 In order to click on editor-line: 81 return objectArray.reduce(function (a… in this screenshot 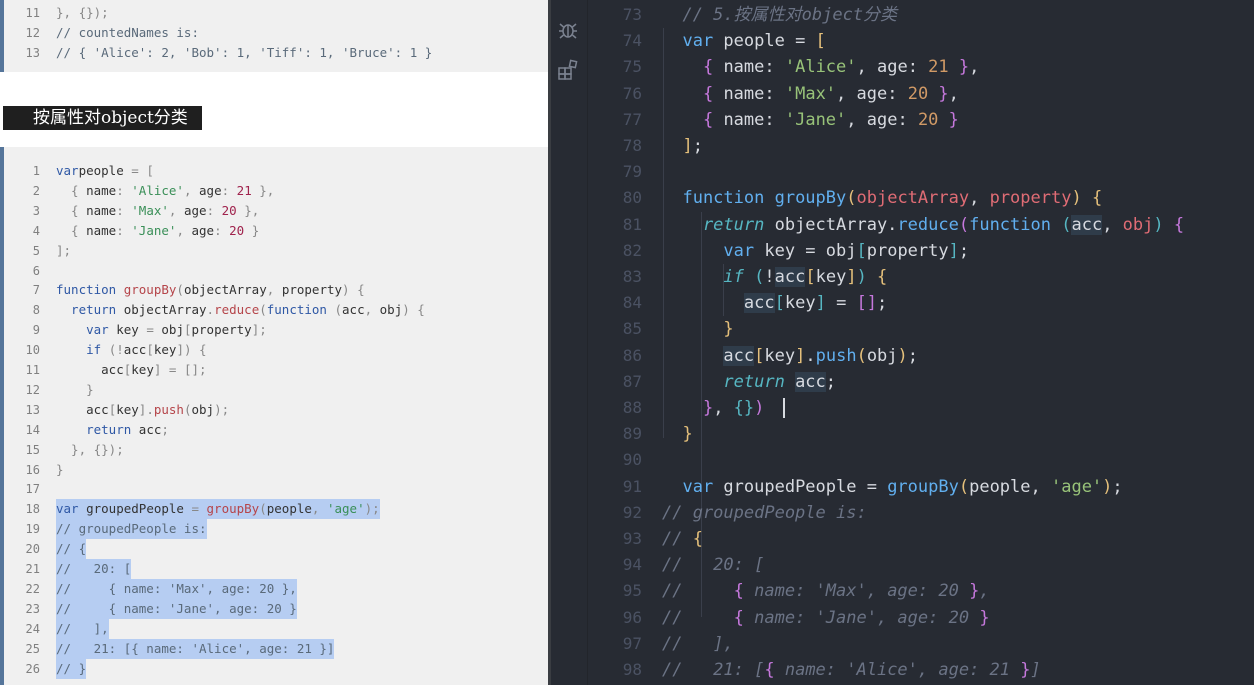, I will do `click(921, 225)`.